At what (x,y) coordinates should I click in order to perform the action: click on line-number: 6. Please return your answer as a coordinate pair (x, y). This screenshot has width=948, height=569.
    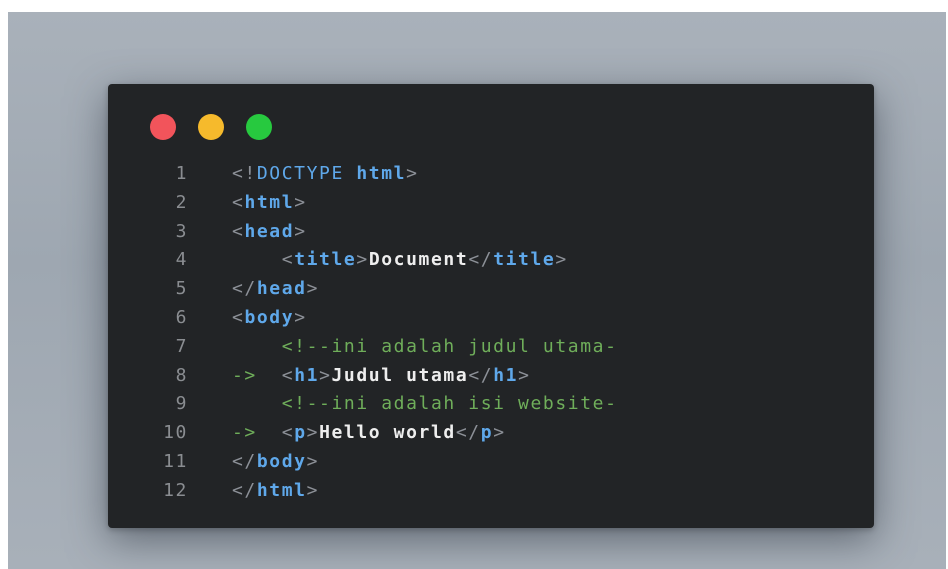
    Looking at the image, I should click on (181, 317).